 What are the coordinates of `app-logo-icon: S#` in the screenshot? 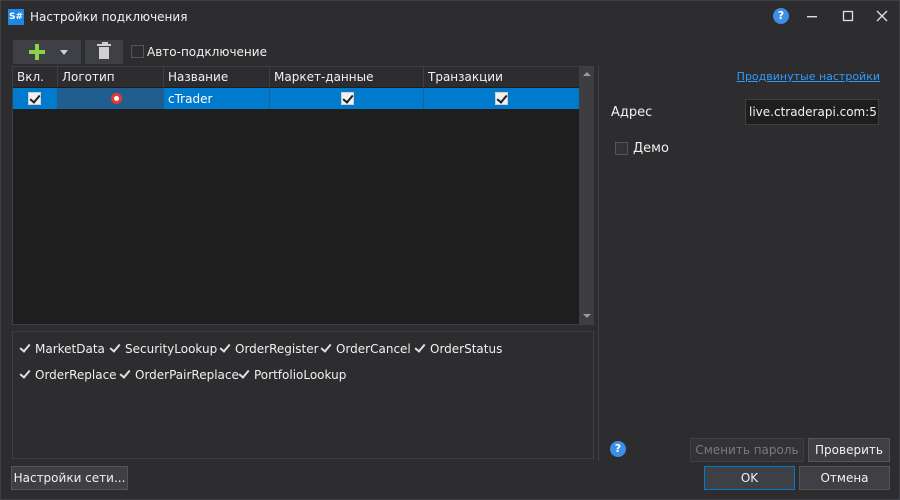 It's located at (16, 17).